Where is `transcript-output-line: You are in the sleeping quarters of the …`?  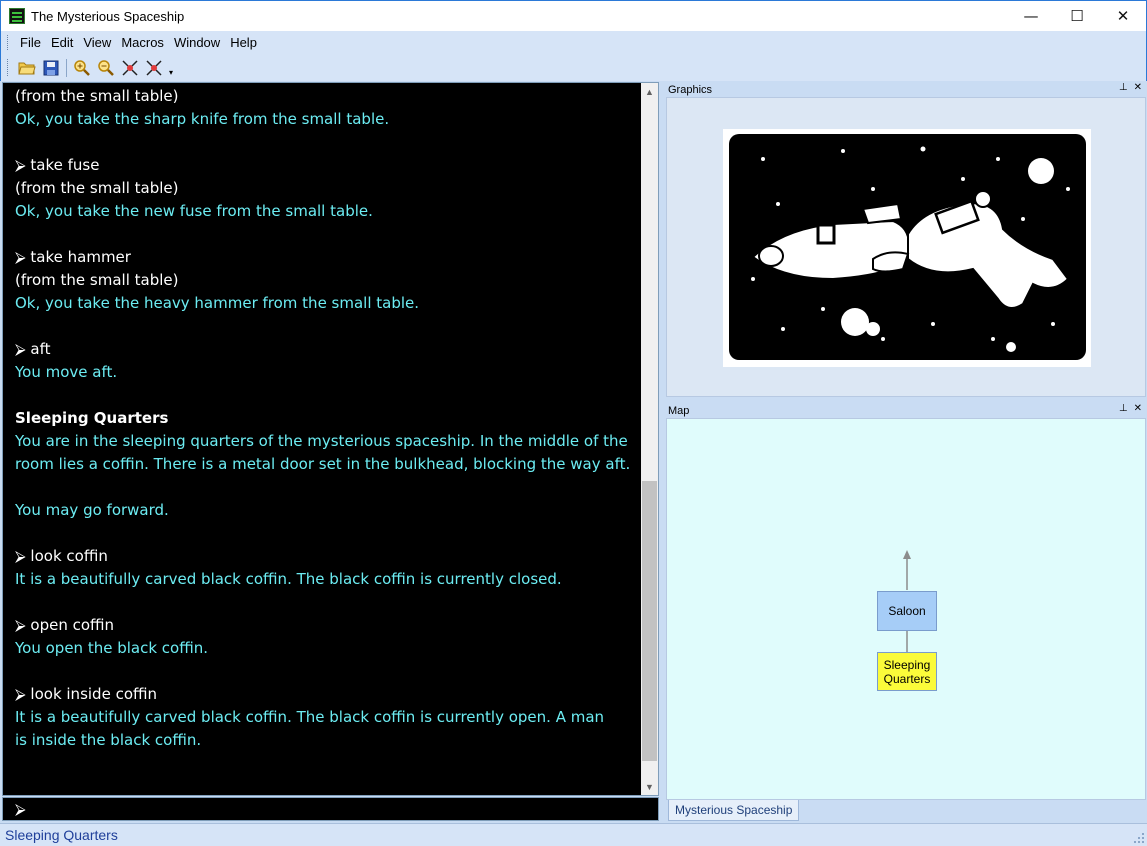 transcript-output-line: You are in the sleeping quarters of the … is located at coordinates (321, 441).